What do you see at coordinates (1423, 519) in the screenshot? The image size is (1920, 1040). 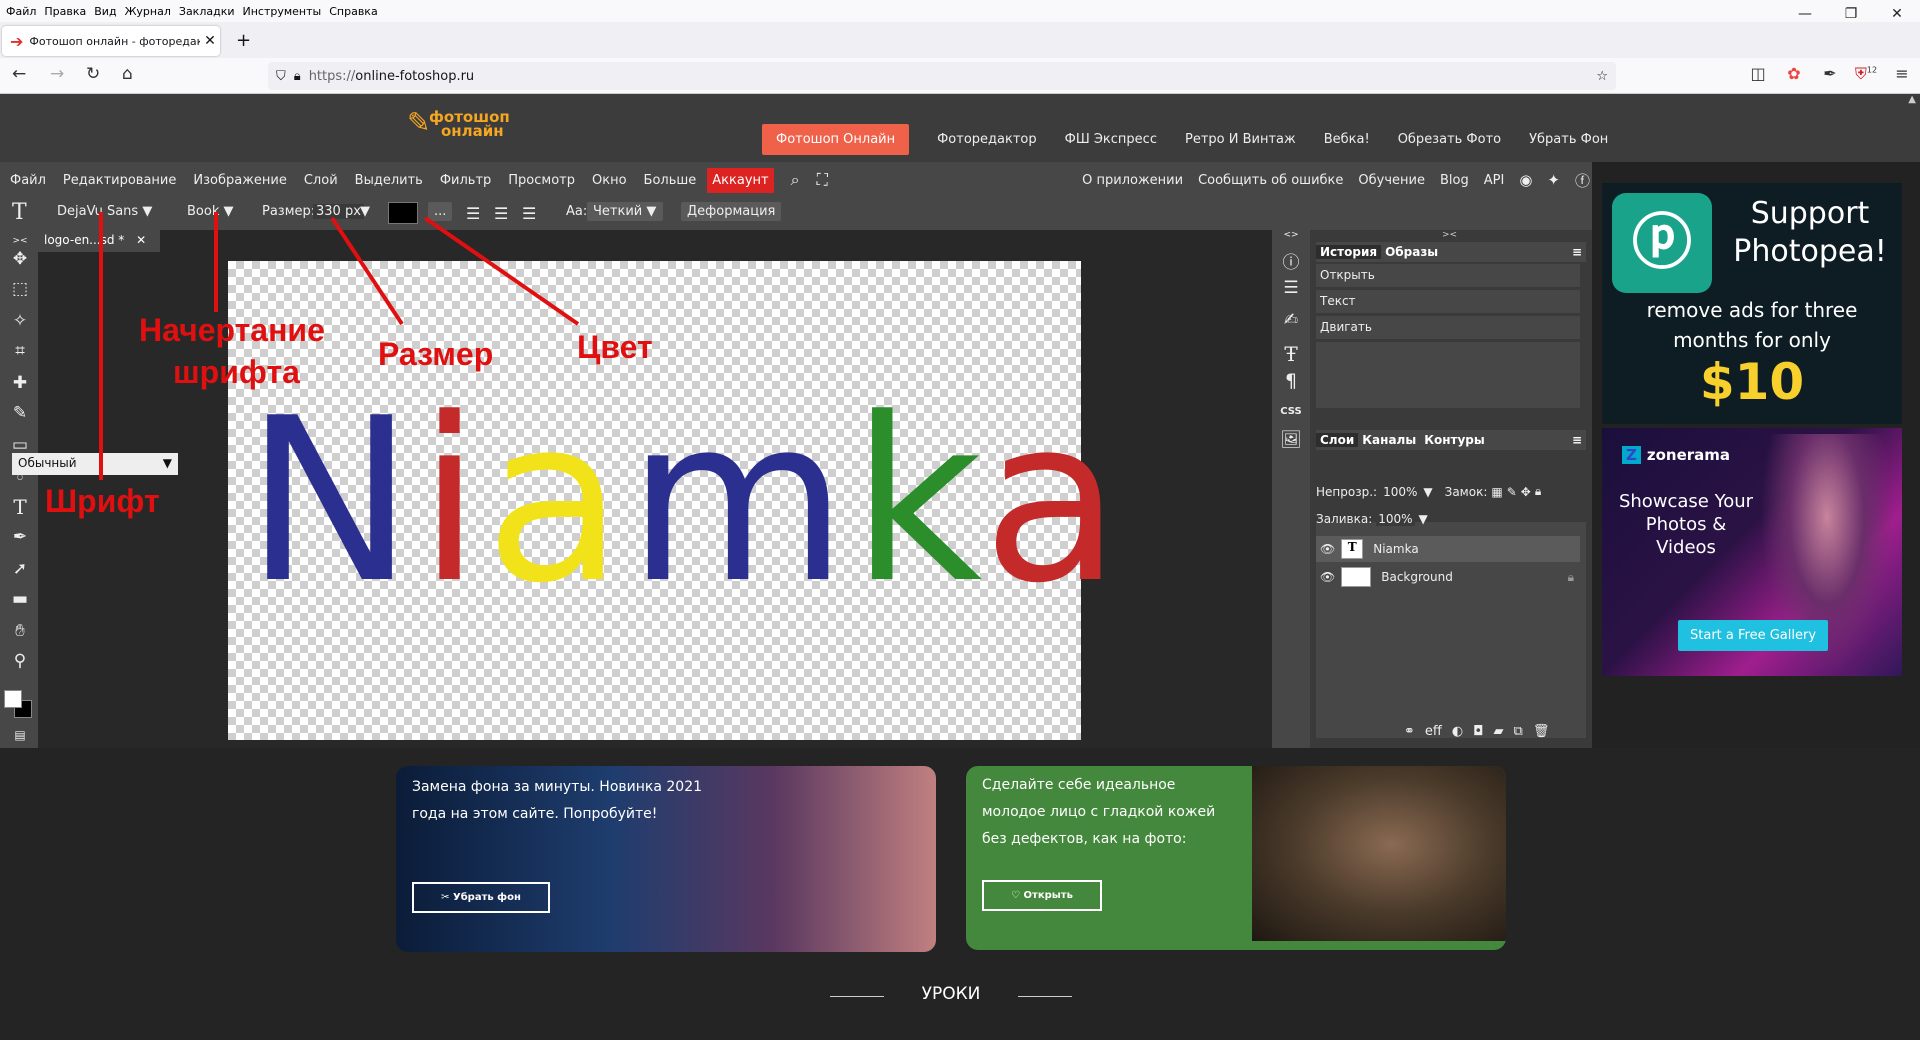 I see `fill-dropdown-icon: ▼` at bounding box center [1423, 519].